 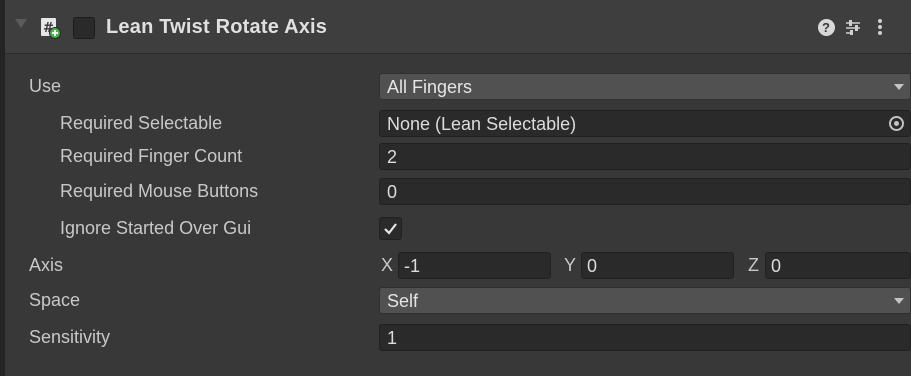 What do you see at coordinates (570, 265) in the screenshot?
I see `axis-y-label: Y` at bounding box center [570, 265].